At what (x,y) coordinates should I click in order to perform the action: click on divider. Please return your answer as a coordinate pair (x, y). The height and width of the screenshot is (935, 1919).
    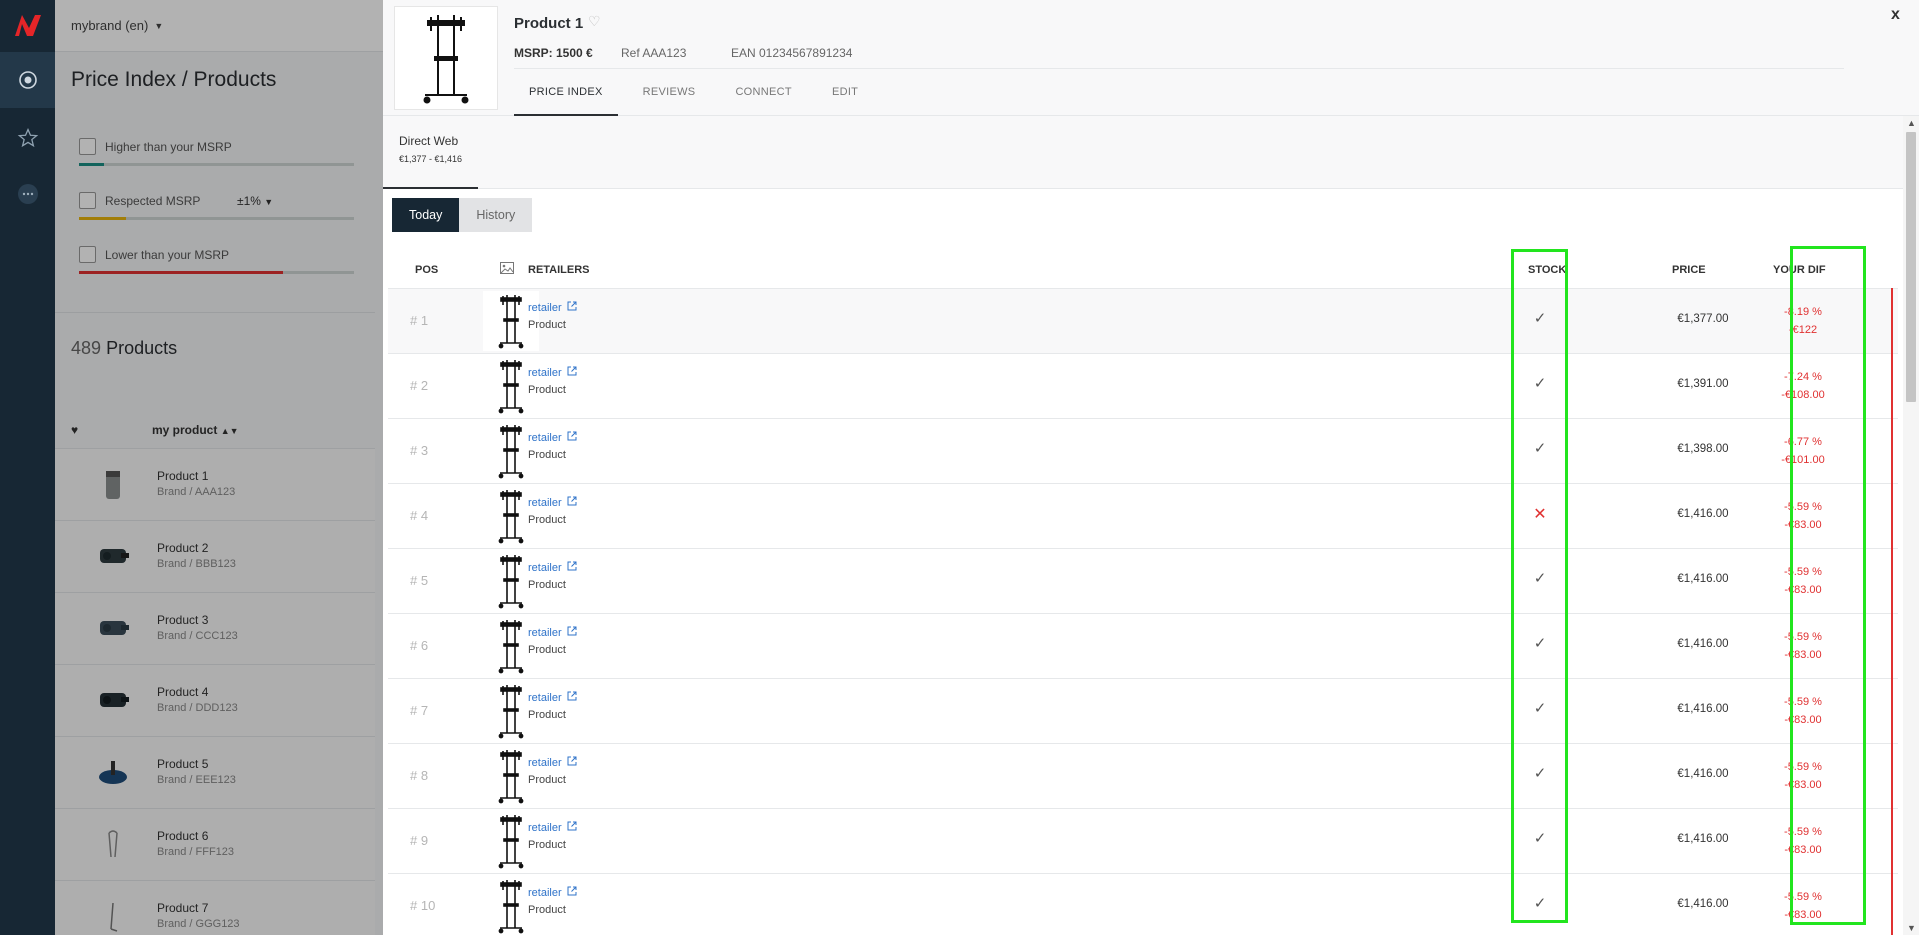
    Looking at the image, I should click on (1179, 68).